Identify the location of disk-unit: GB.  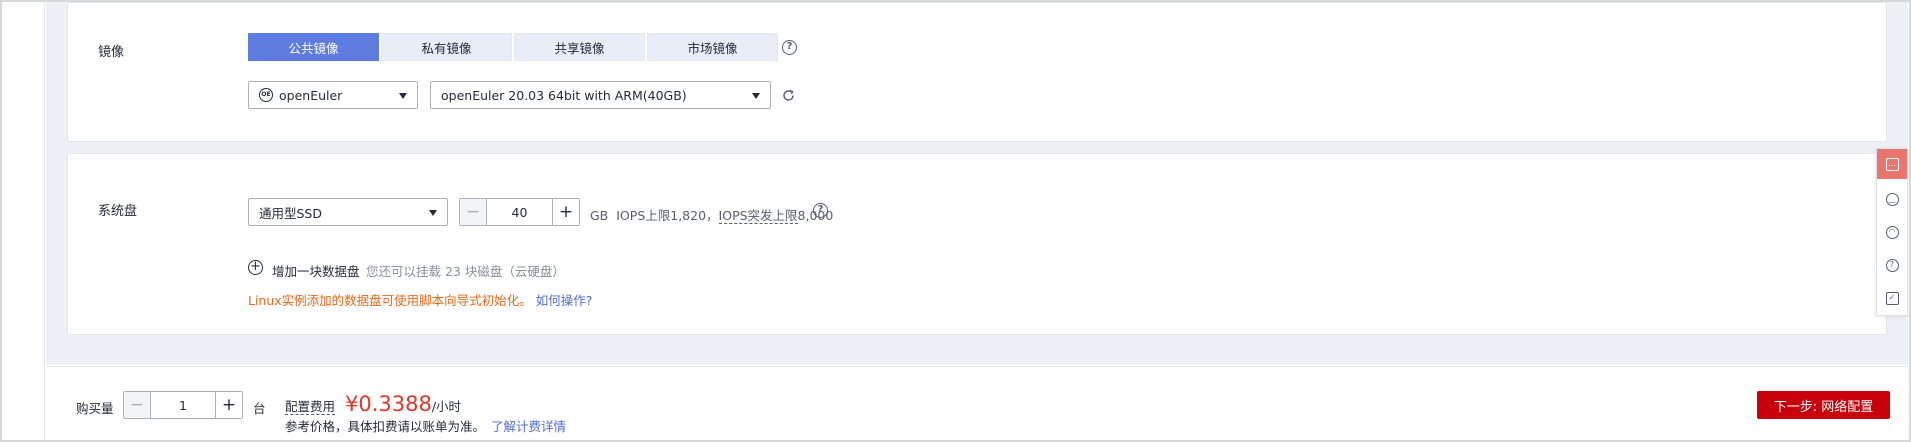
(599, 215).